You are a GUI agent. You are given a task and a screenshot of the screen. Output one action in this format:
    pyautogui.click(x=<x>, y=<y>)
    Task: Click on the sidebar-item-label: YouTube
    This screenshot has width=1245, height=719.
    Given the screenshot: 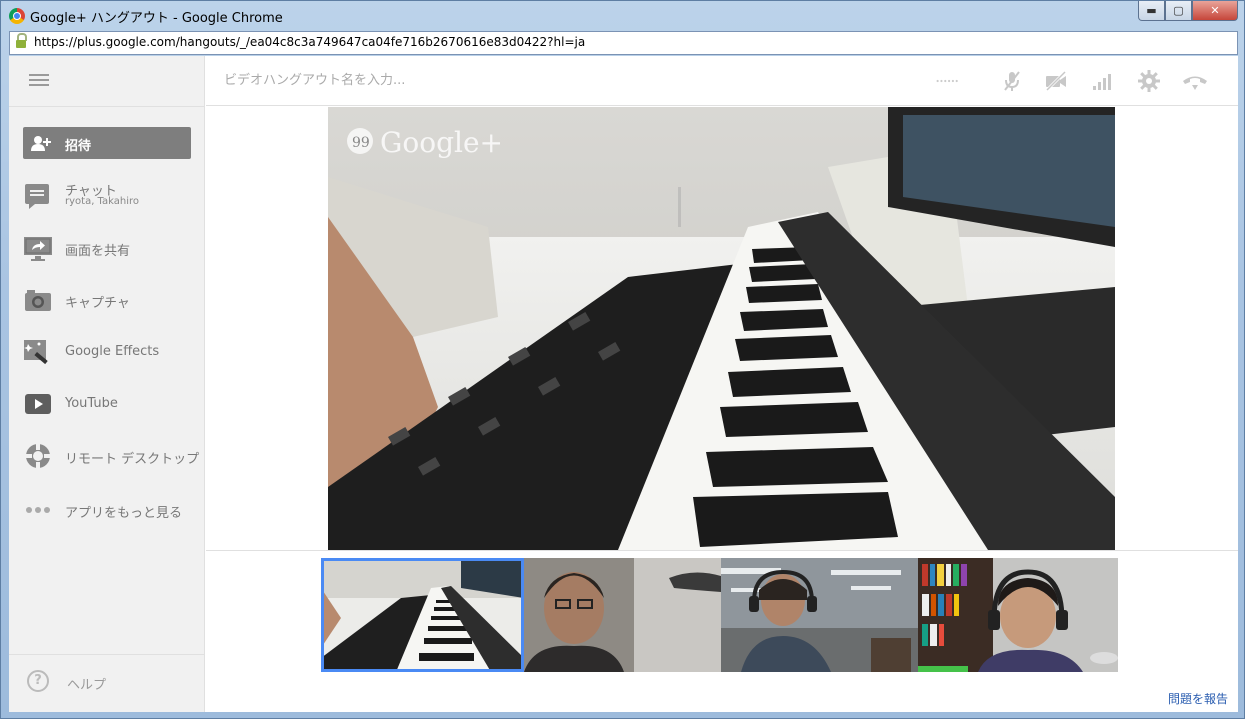 What is the action you would take?
    pyautogui.click(x=91, y=403)
    